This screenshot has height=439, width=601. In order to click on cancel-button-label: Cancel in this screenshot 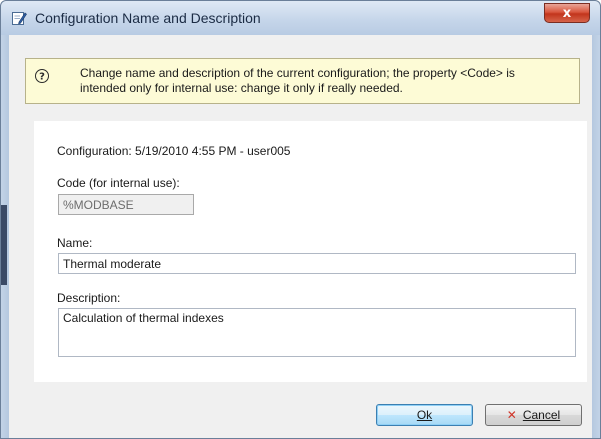, I will do `click(541, 415)`.